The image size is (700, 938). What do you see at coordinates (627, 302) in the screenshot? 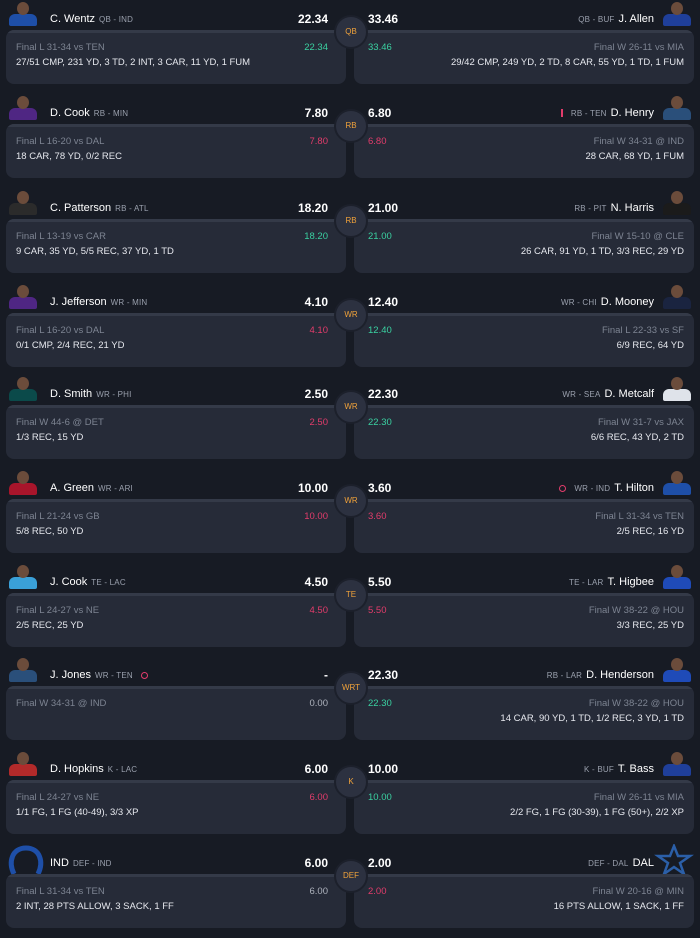
I see `right-player-name: D. Mooney` at bounding box center [627, 302].